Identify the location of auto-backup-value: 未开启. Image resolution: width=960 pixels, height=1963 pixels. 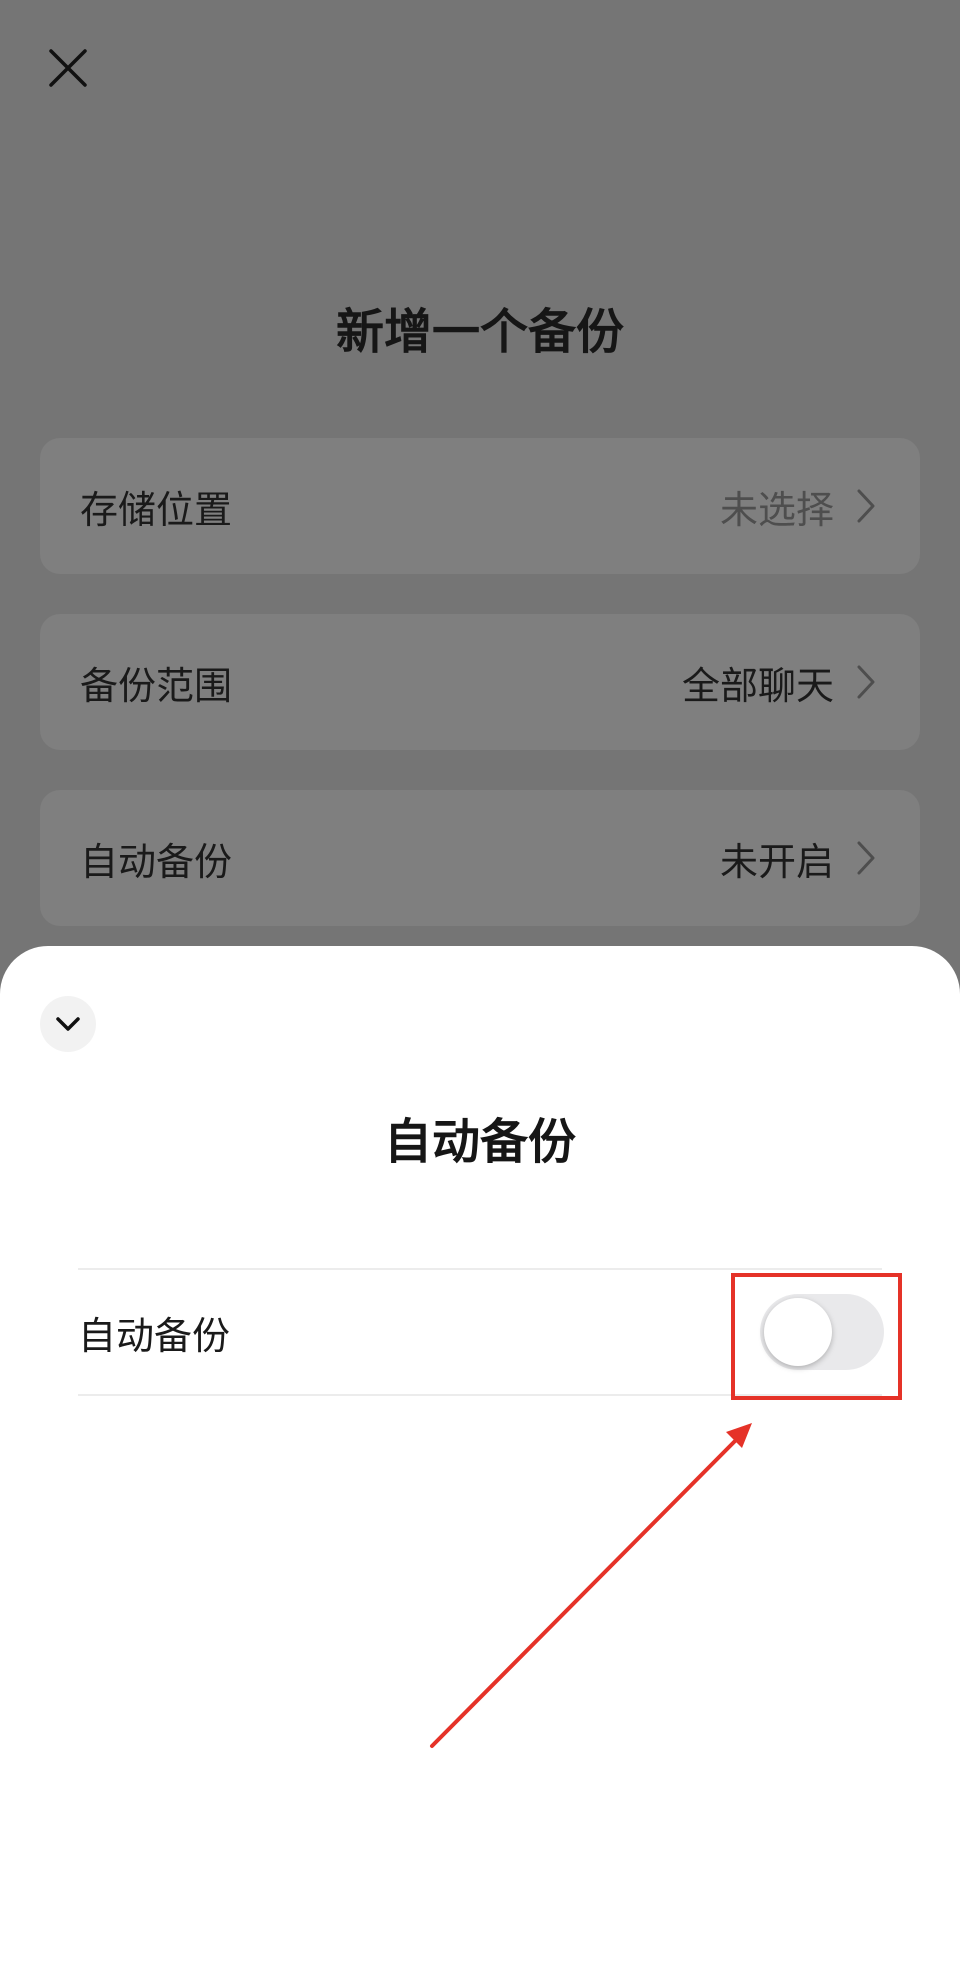
(776, 861).